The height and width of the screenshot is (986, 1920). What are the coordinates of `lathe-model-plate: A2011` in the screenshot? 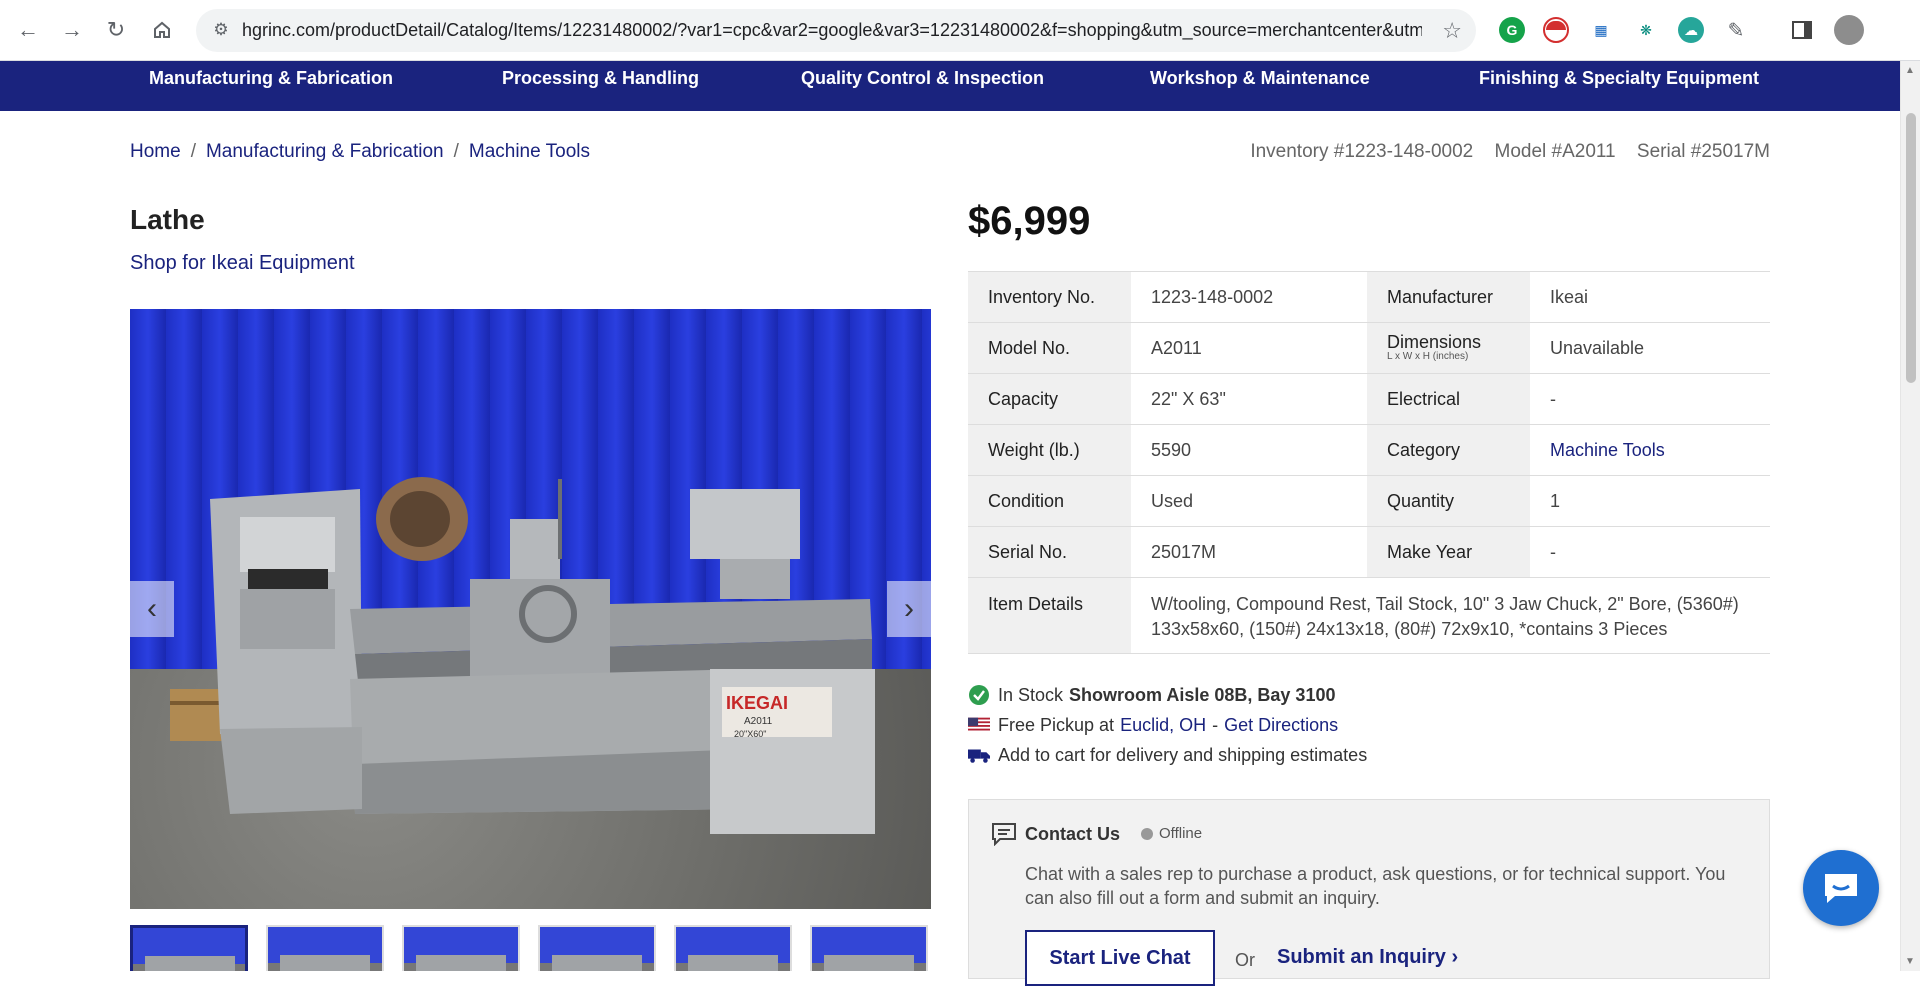 It's located at (758, 721).